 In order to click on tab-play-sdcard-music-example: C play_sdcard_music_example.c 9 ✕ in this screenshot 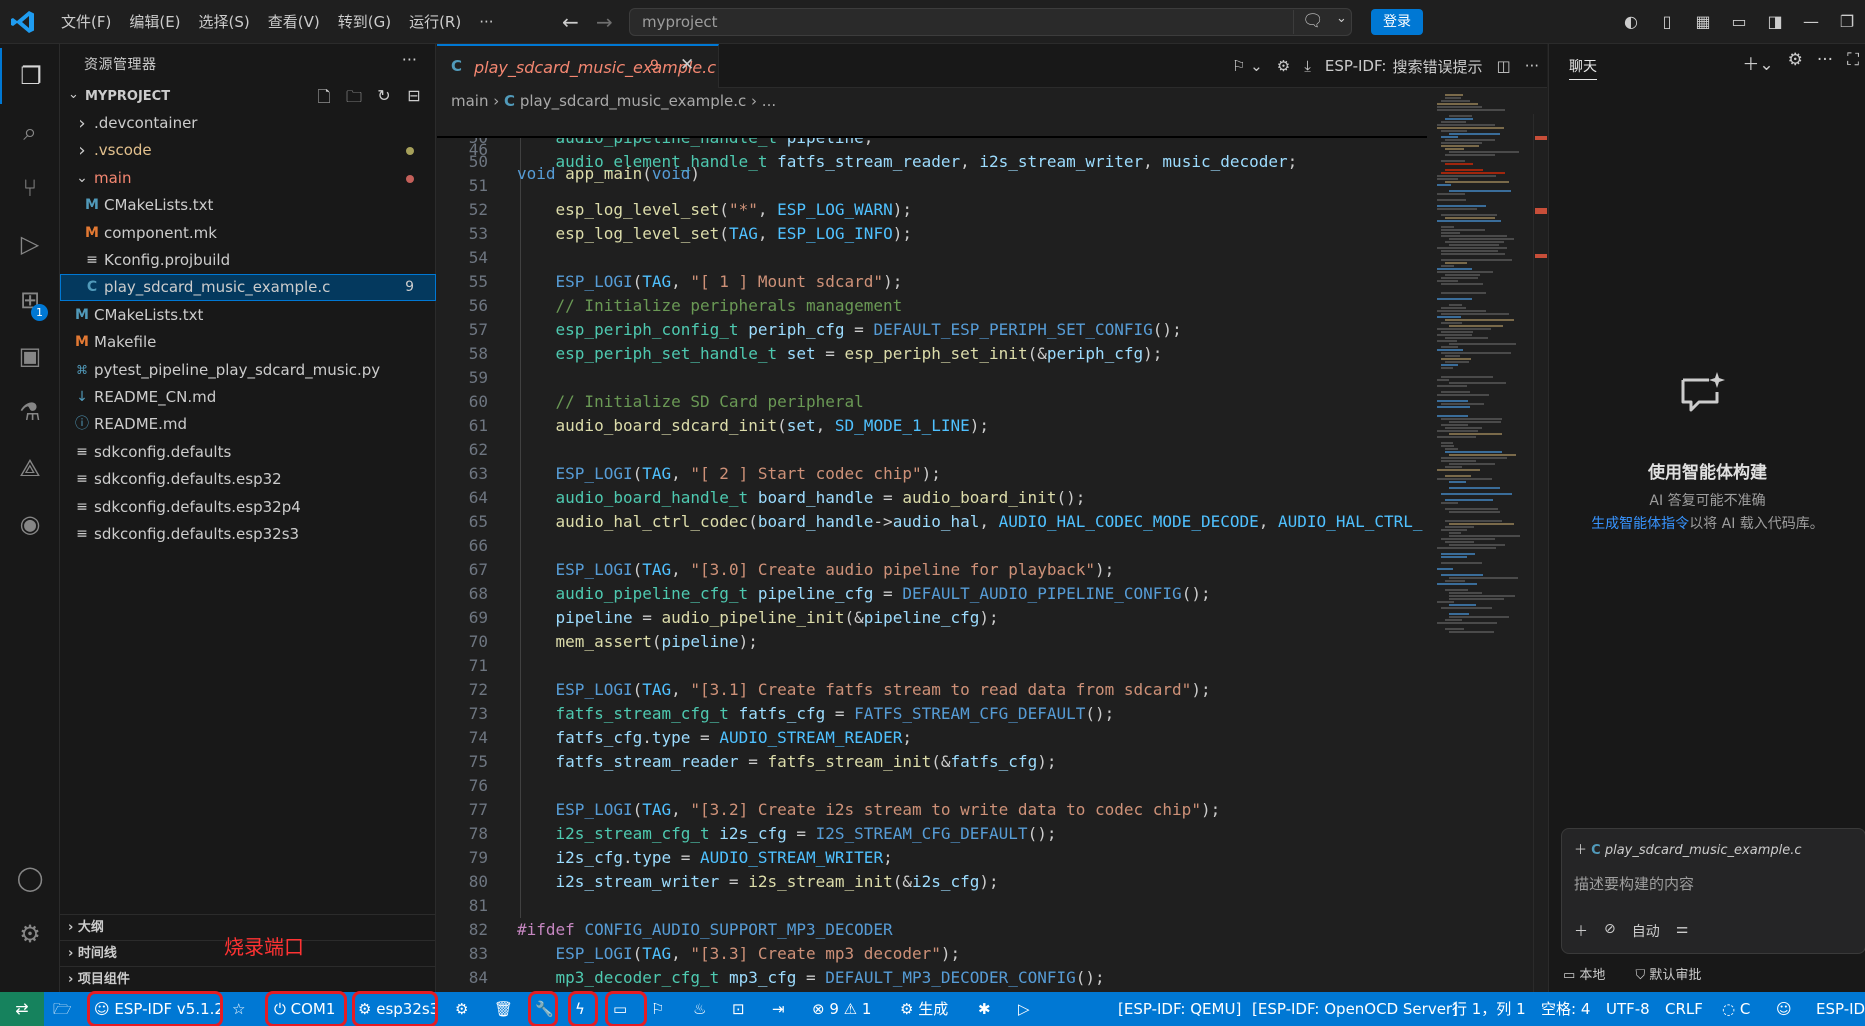, I will do `click(578, 66)`.